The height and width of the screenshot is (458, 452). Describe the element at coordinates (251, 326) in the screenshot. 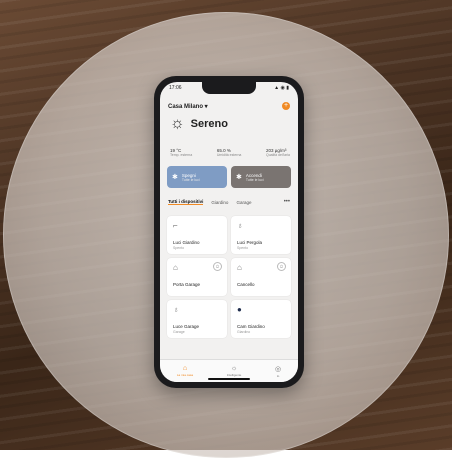

I see `device-name: Cam Giardino` at that location.